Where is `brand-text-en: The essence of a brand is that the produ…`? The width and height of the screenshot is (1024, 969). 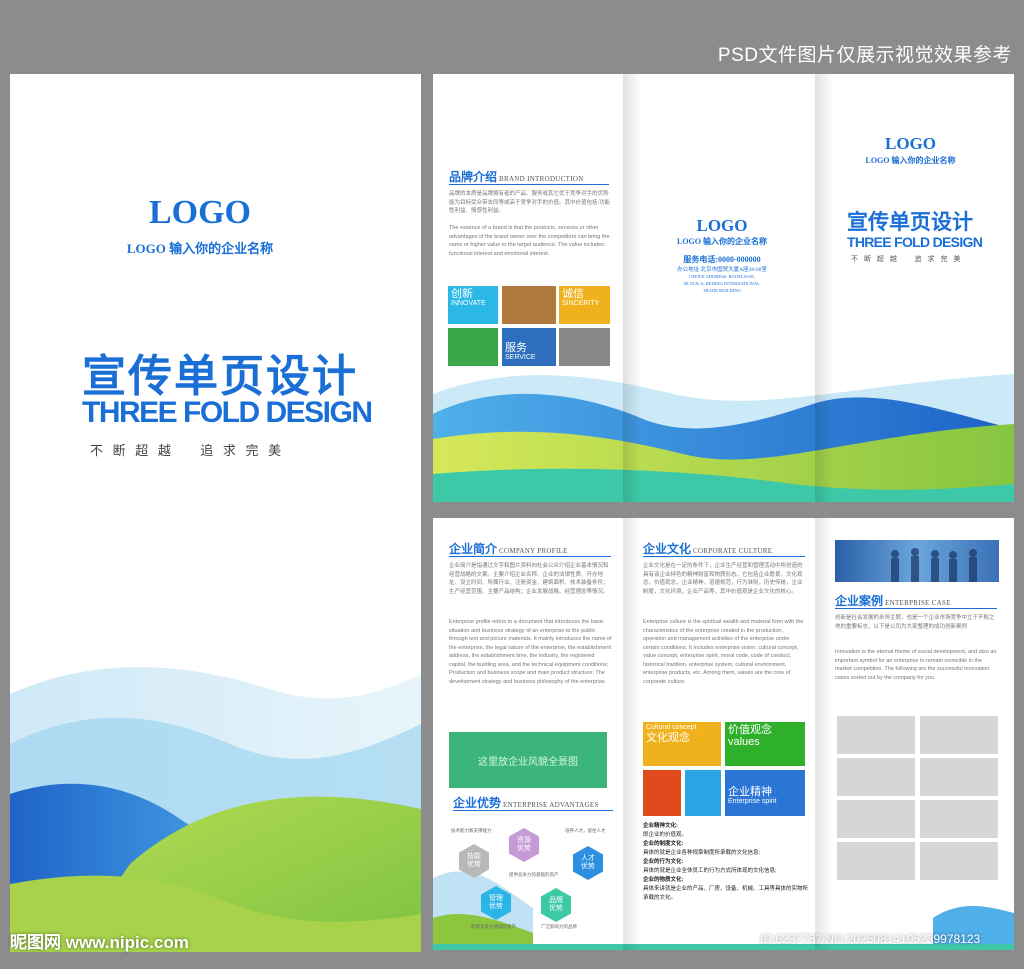
brand-text-en: The essence of a brand is that the produ… is located at coordinates (529, 241).